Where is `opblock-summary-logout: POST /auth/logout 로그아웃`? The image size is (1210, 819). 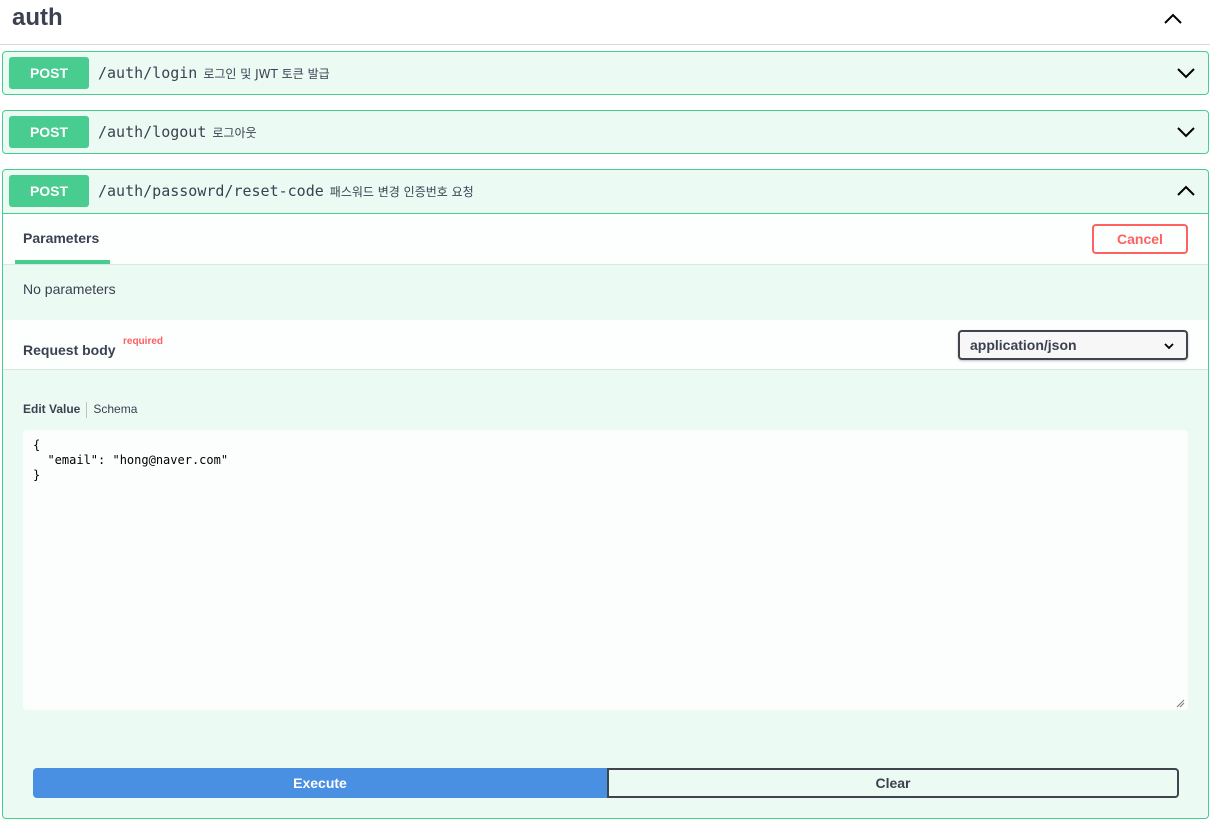
opblock-summary-logout: POST /auth/logout 로그아웃 is located at coordinates (605, 132).